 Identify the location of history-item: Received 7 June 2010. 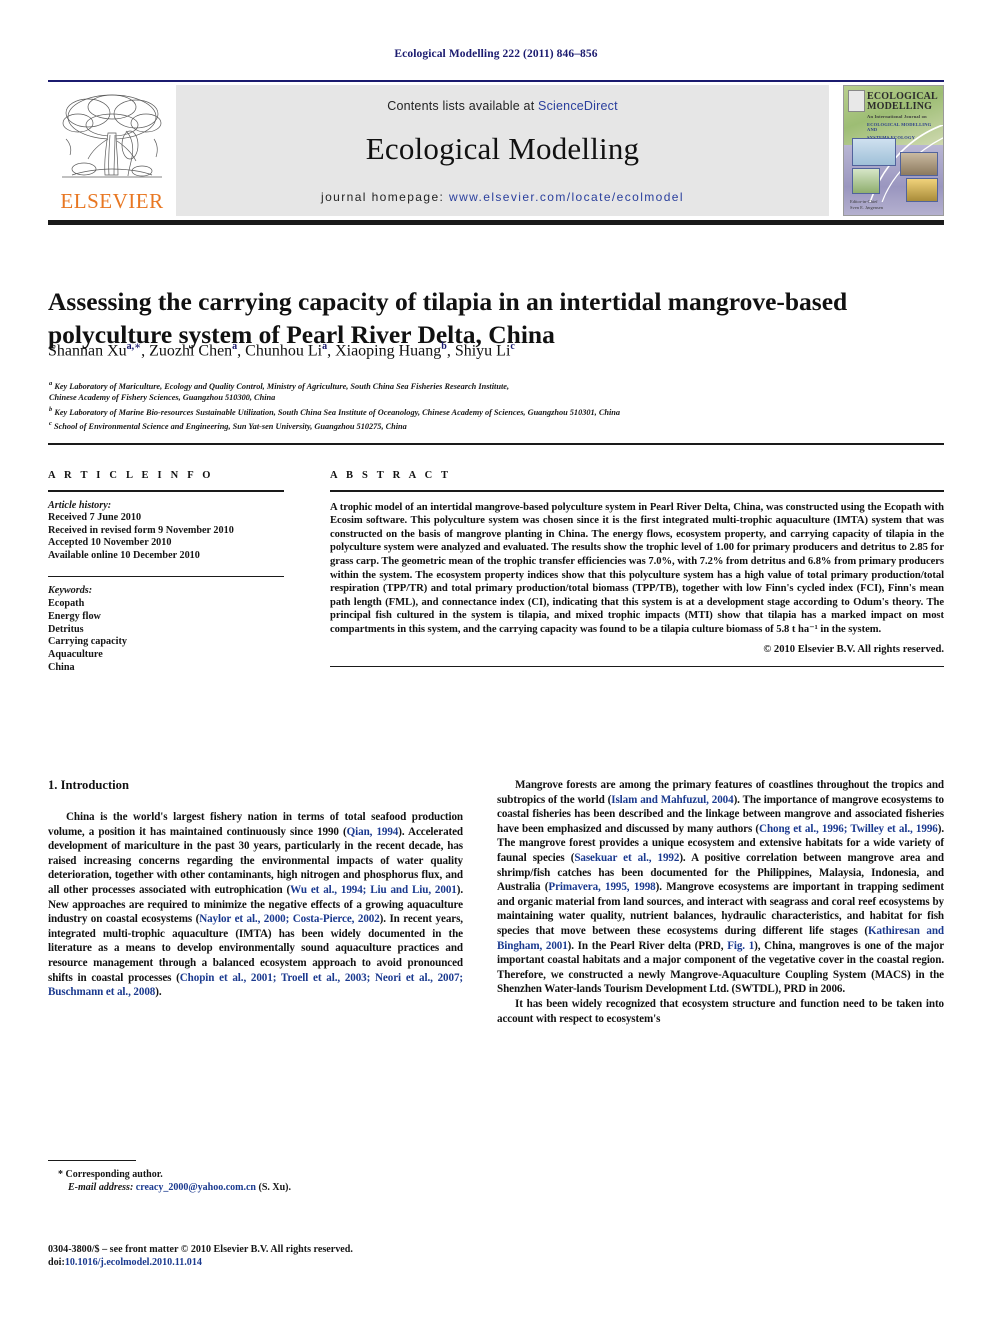
(95, 518).